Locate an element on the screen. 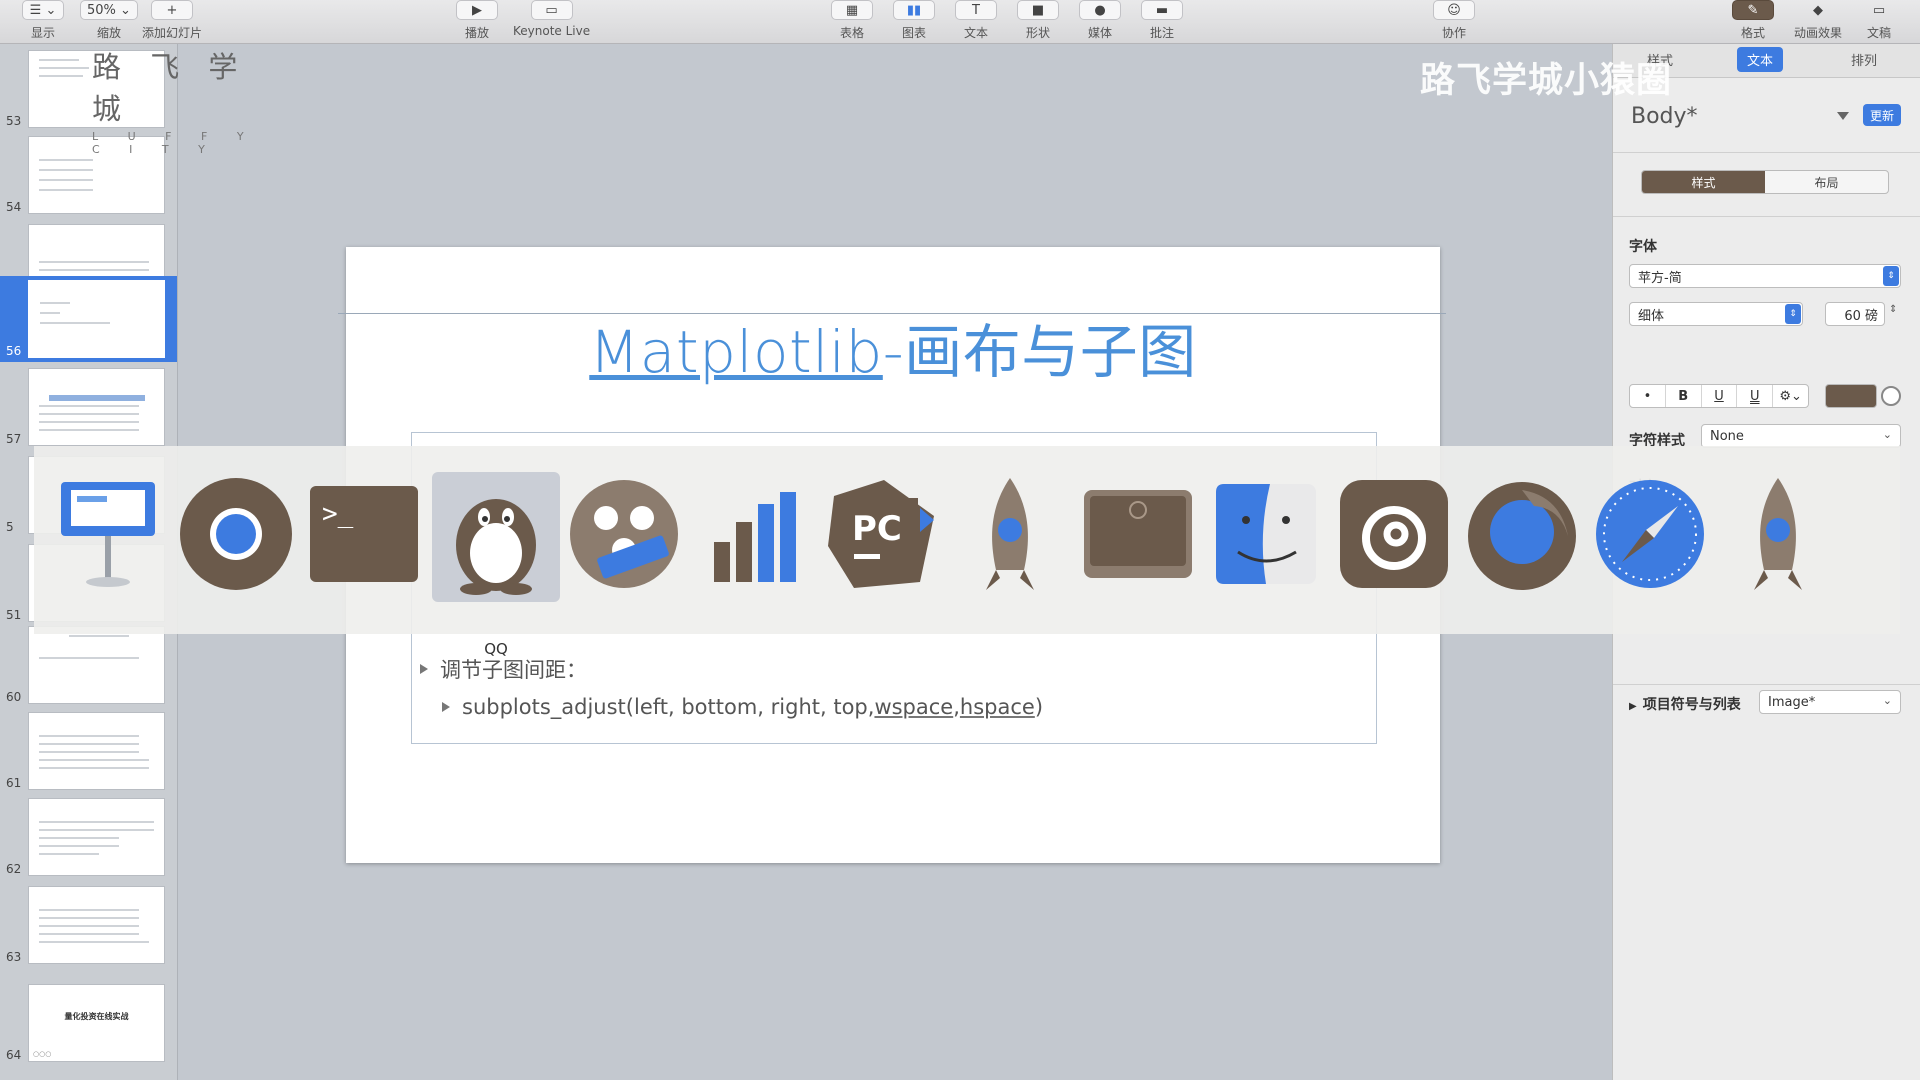 The width and height of the screenshot is (1920, 1080). slide-thumb-62: 62 is located at coordinates (88, 837).